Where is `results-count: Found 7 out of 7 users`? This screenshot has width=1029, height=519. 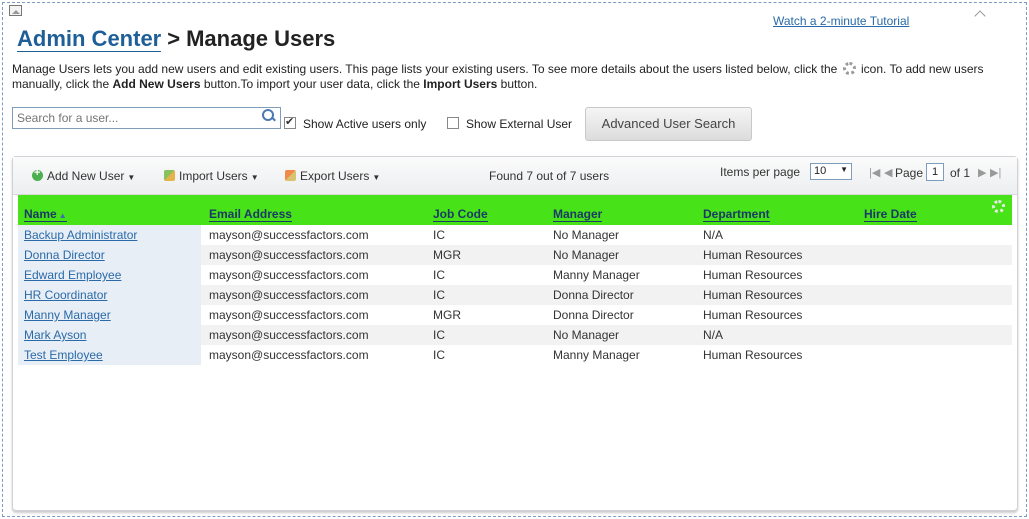
results-count: Found 7 out of 7 users is located at coordinates (549, 176).